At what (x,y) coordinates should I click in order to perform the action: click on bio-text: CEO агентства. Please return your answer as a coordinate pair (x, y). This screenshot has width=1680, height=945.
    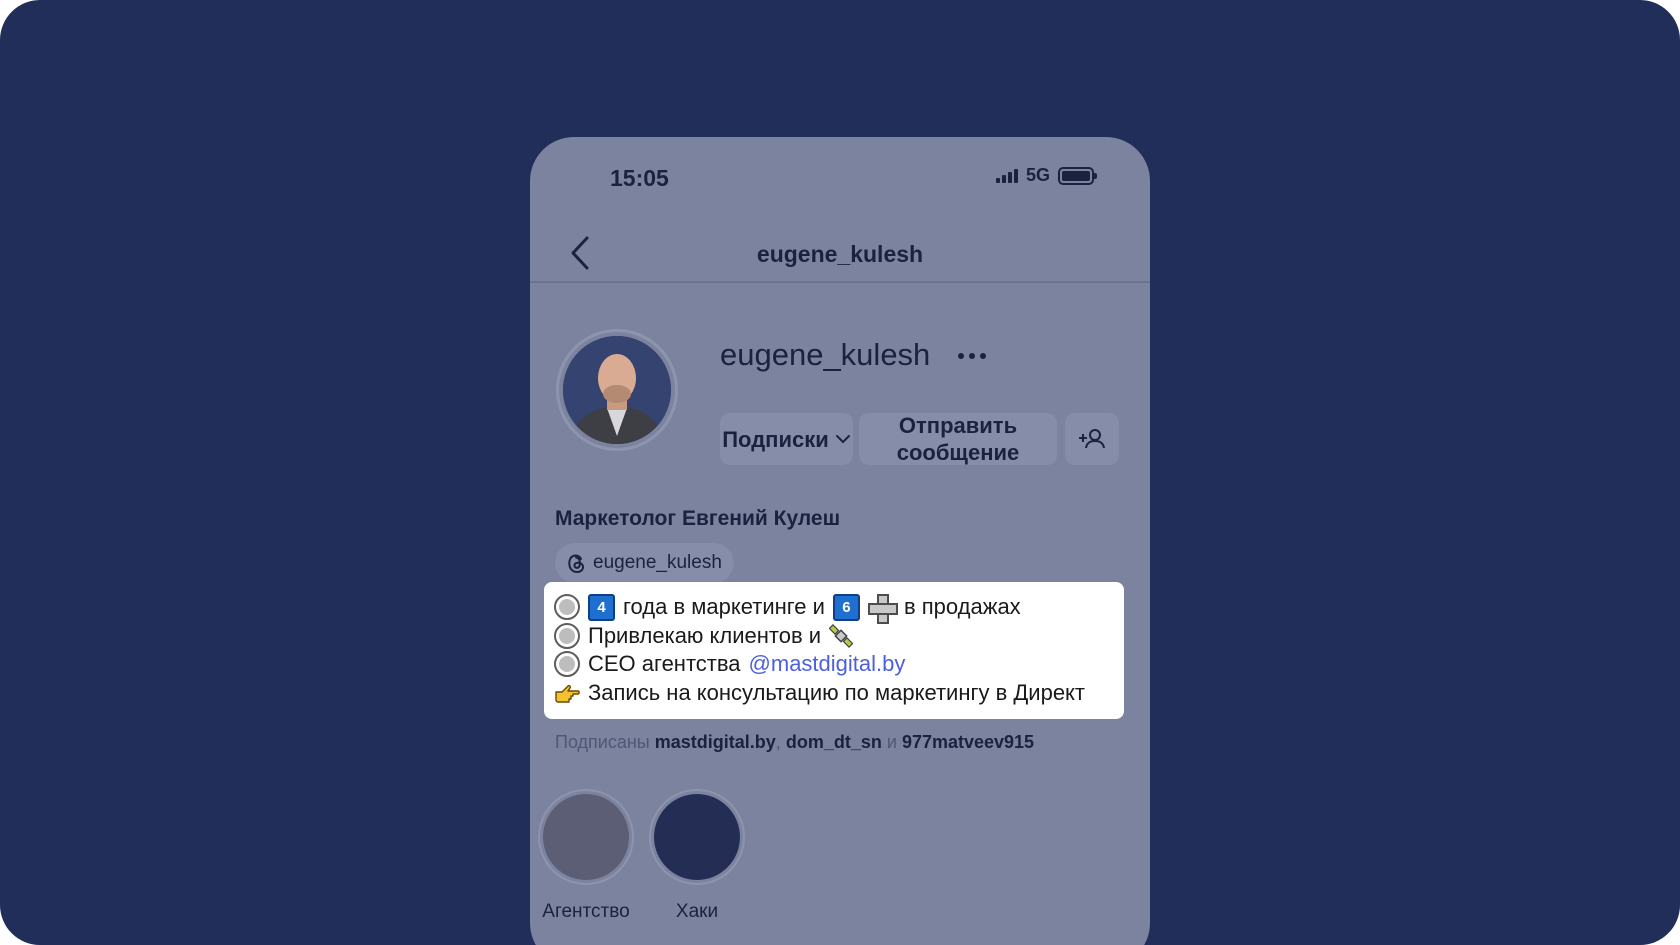
    Looking at the image, I should click on (664, 664).